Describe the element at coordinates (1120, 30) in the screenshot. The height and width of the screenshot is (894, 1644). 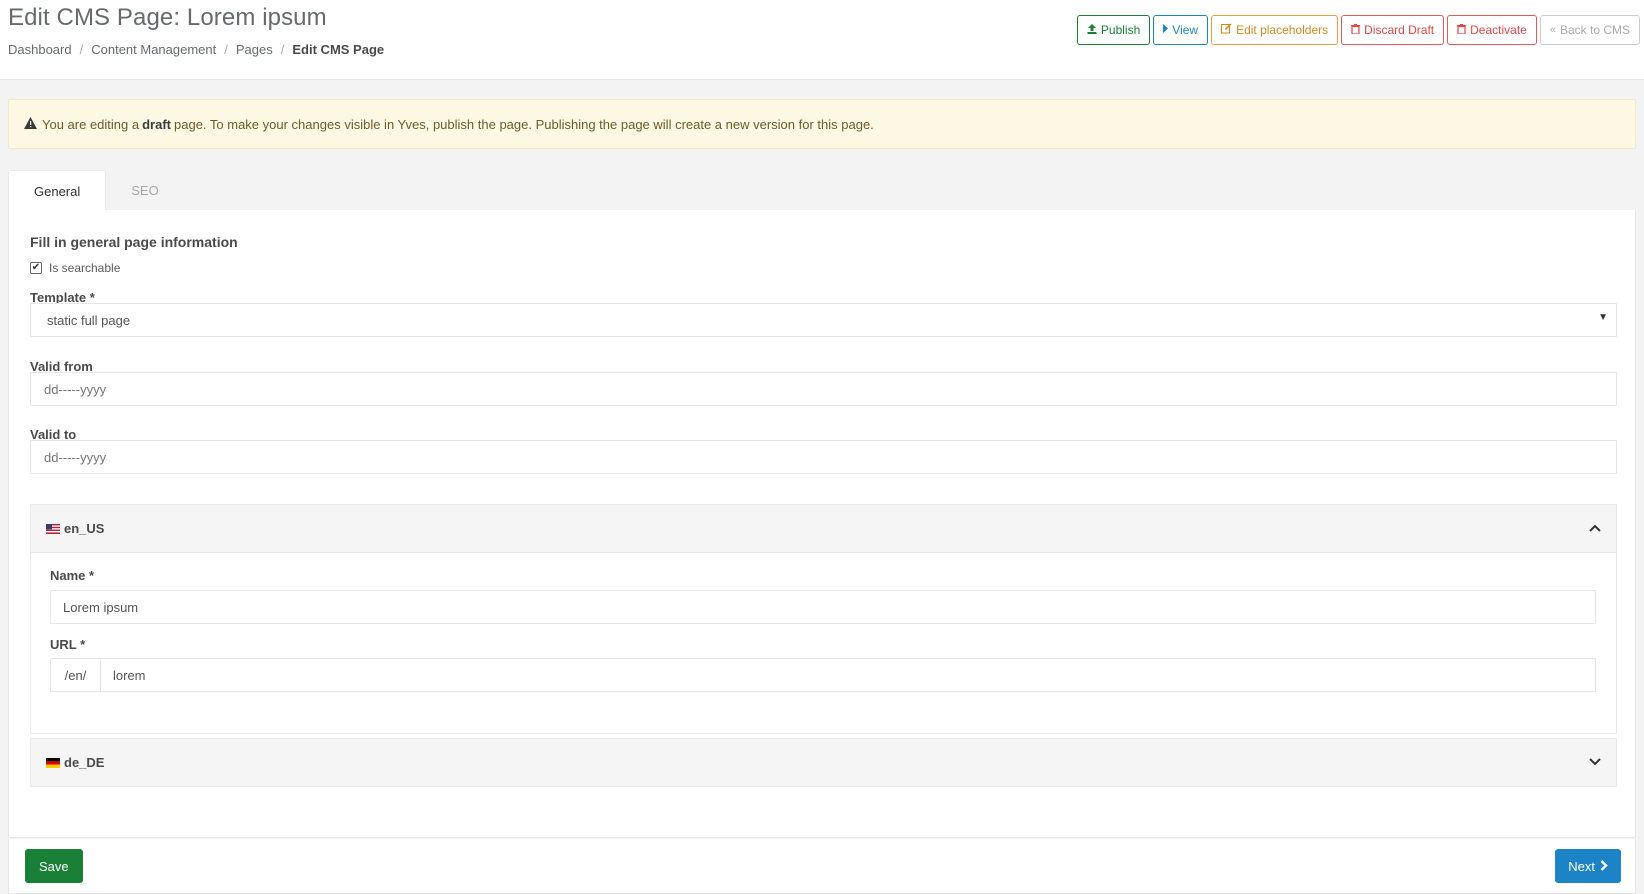
I see `publish-label: Publish` at that location.